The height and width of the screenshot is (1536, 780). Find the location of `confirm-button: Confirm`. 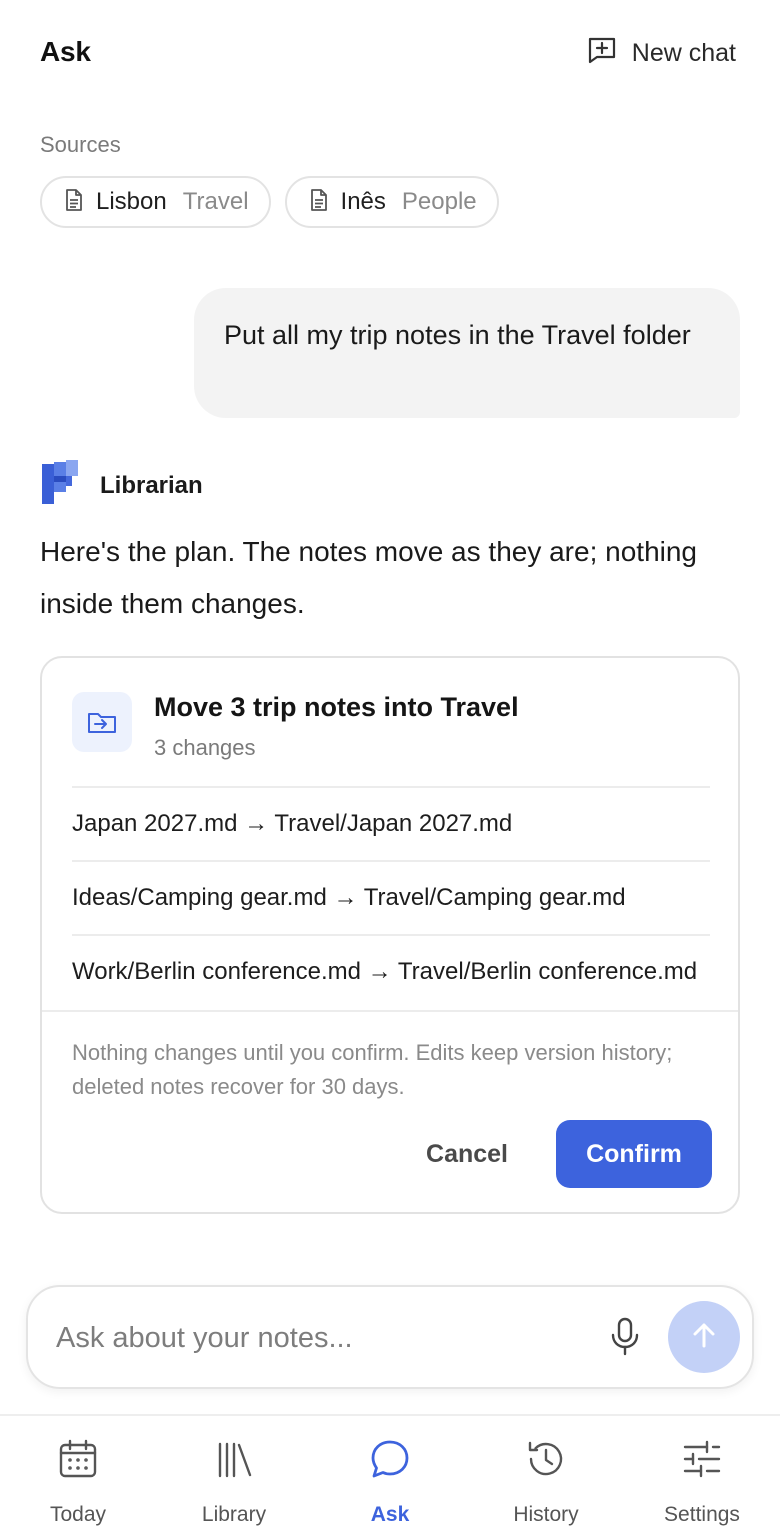

confirm-button: Confirm is located at coordinates (634, 1154).